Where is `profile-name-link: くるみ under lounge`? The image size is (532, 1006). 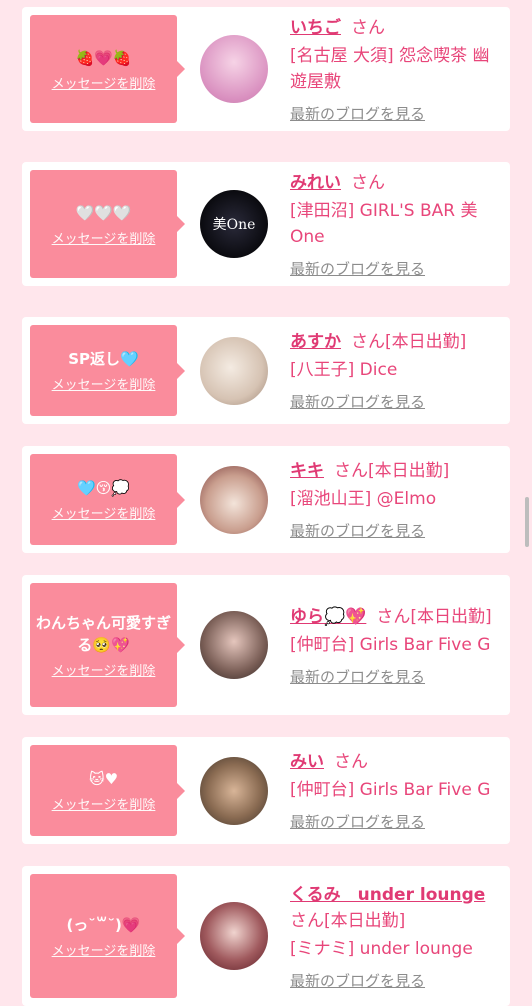
profile-name-link: くるみ under lounge is located at coordinates (387, 895).